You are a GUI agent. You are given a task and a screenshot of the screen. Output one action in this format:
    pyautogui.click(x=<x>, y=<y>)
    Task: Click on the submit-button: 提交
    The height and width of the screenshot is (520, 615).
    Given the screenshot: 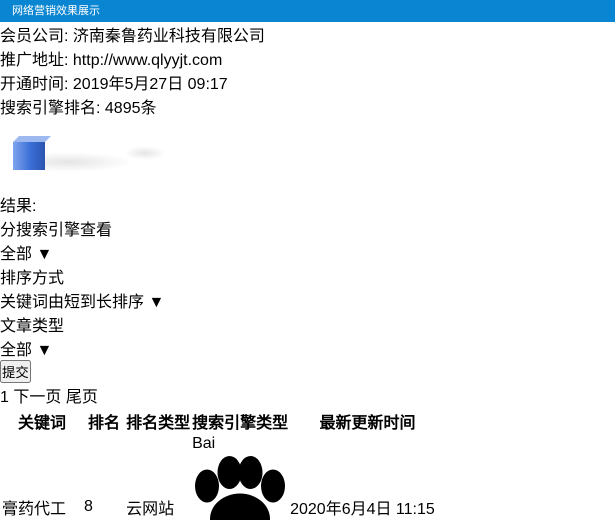 What is the action you would take?
    pyautogui.click(x=15, y=371)
    